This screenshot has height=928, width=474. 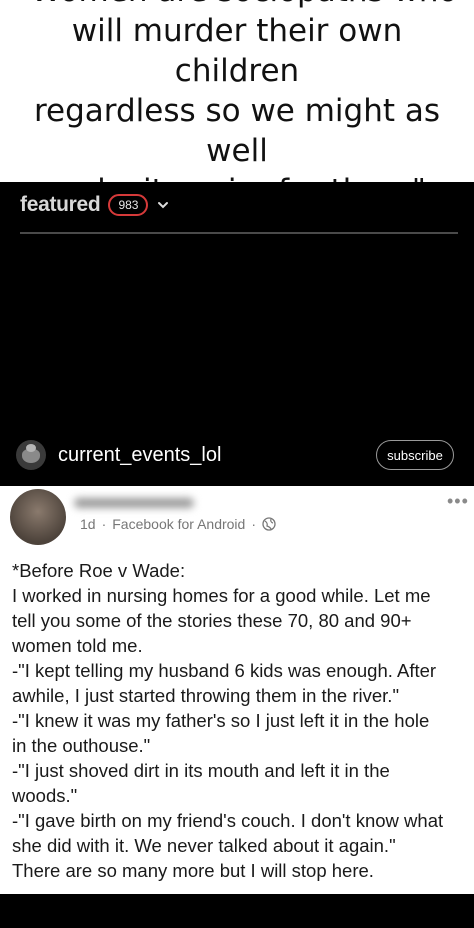 What do you see at coordinates (81, 745) in the screenshot?
I see `post-line: in the outhouse."` at bounding box center [81, 745].